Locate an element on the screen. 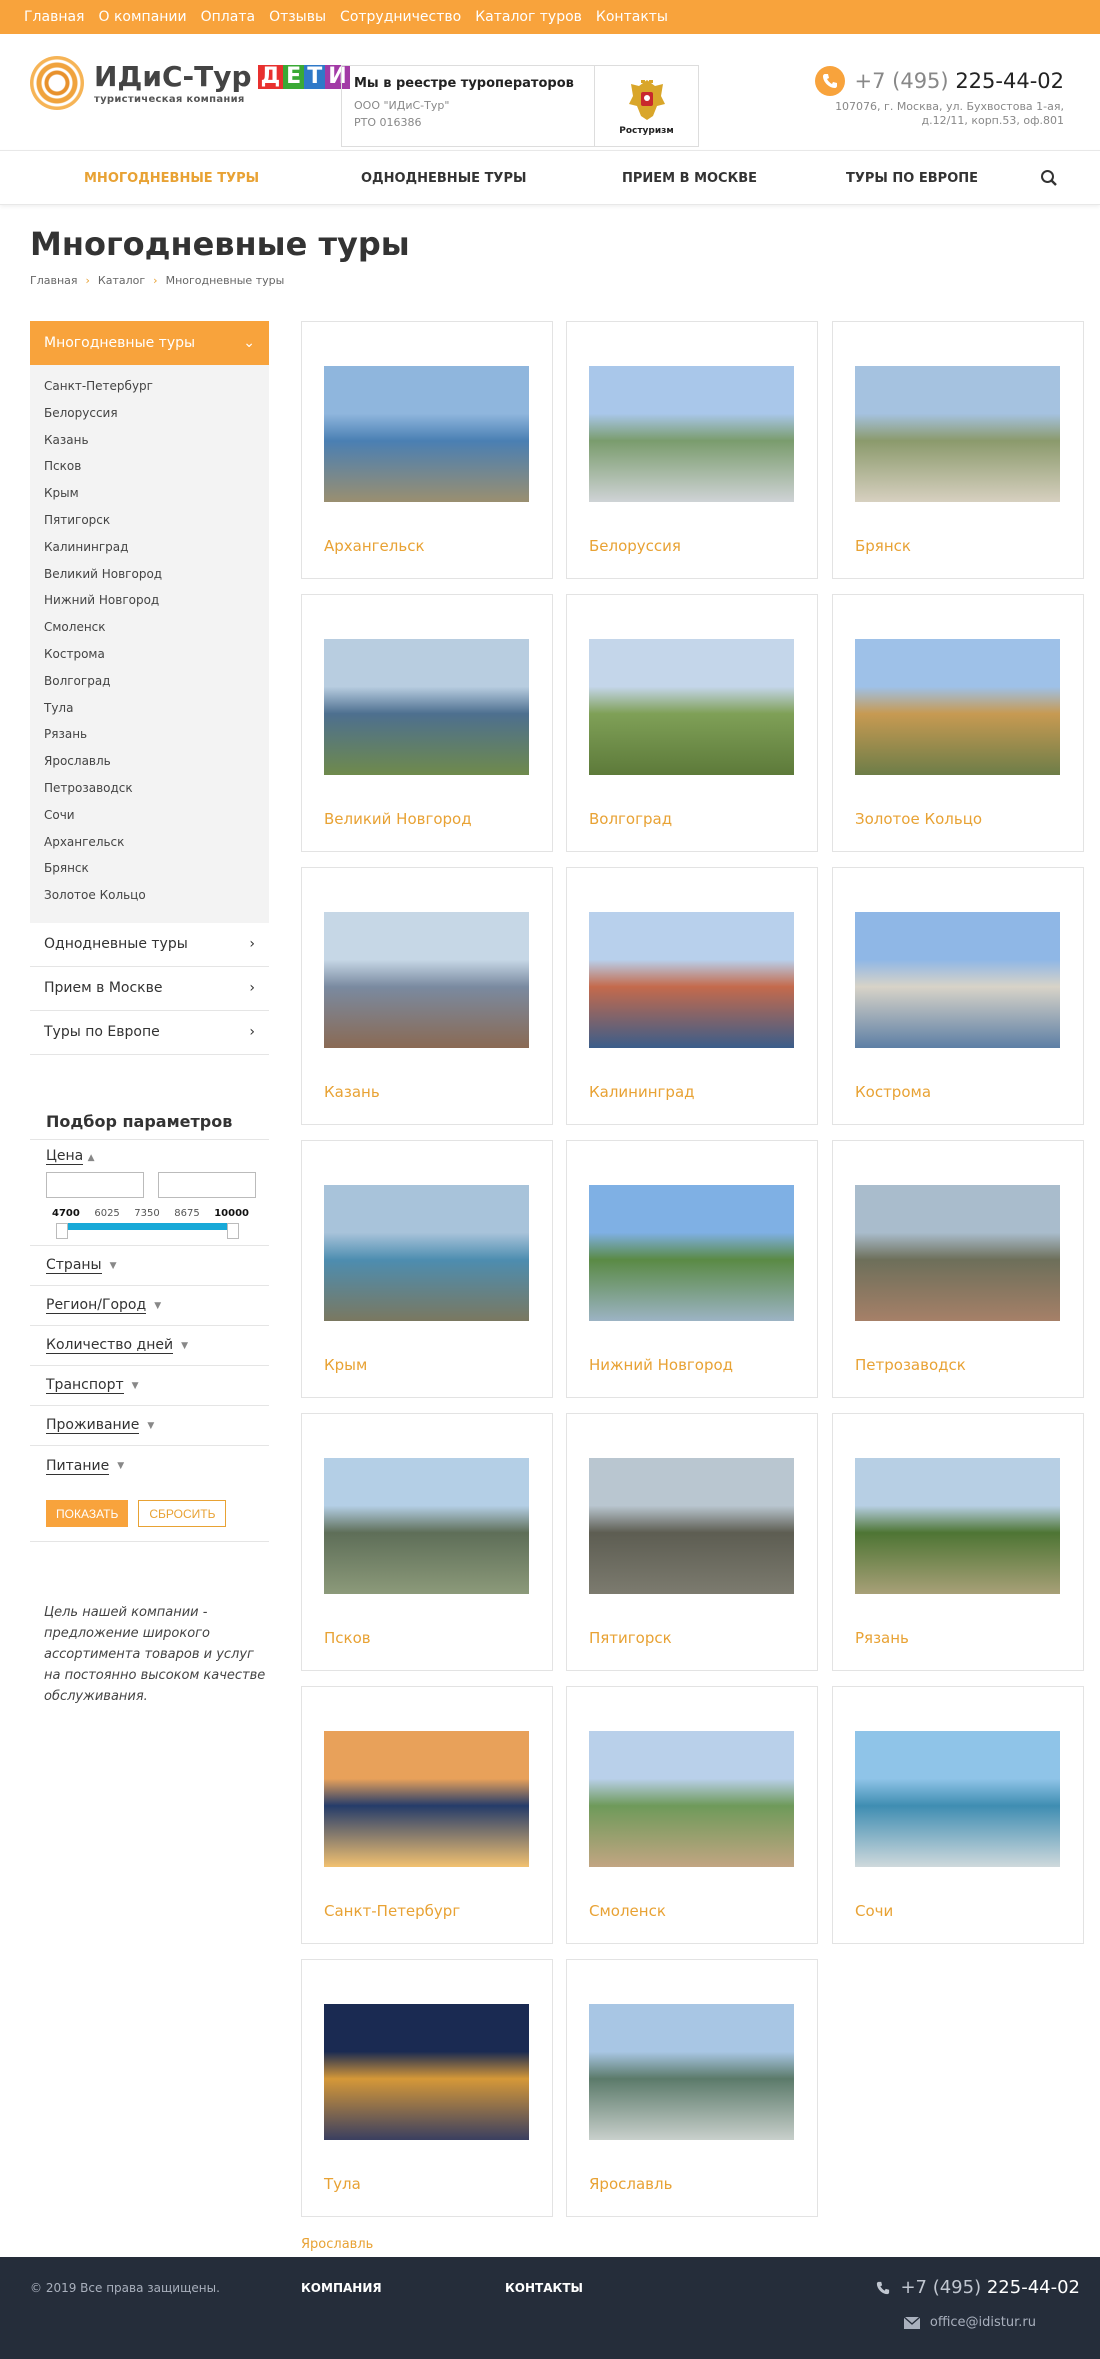 This screenshot has height=2359, width=1100. reset-button: СБРОСИТЬ is located at coordinates (182, 1513).